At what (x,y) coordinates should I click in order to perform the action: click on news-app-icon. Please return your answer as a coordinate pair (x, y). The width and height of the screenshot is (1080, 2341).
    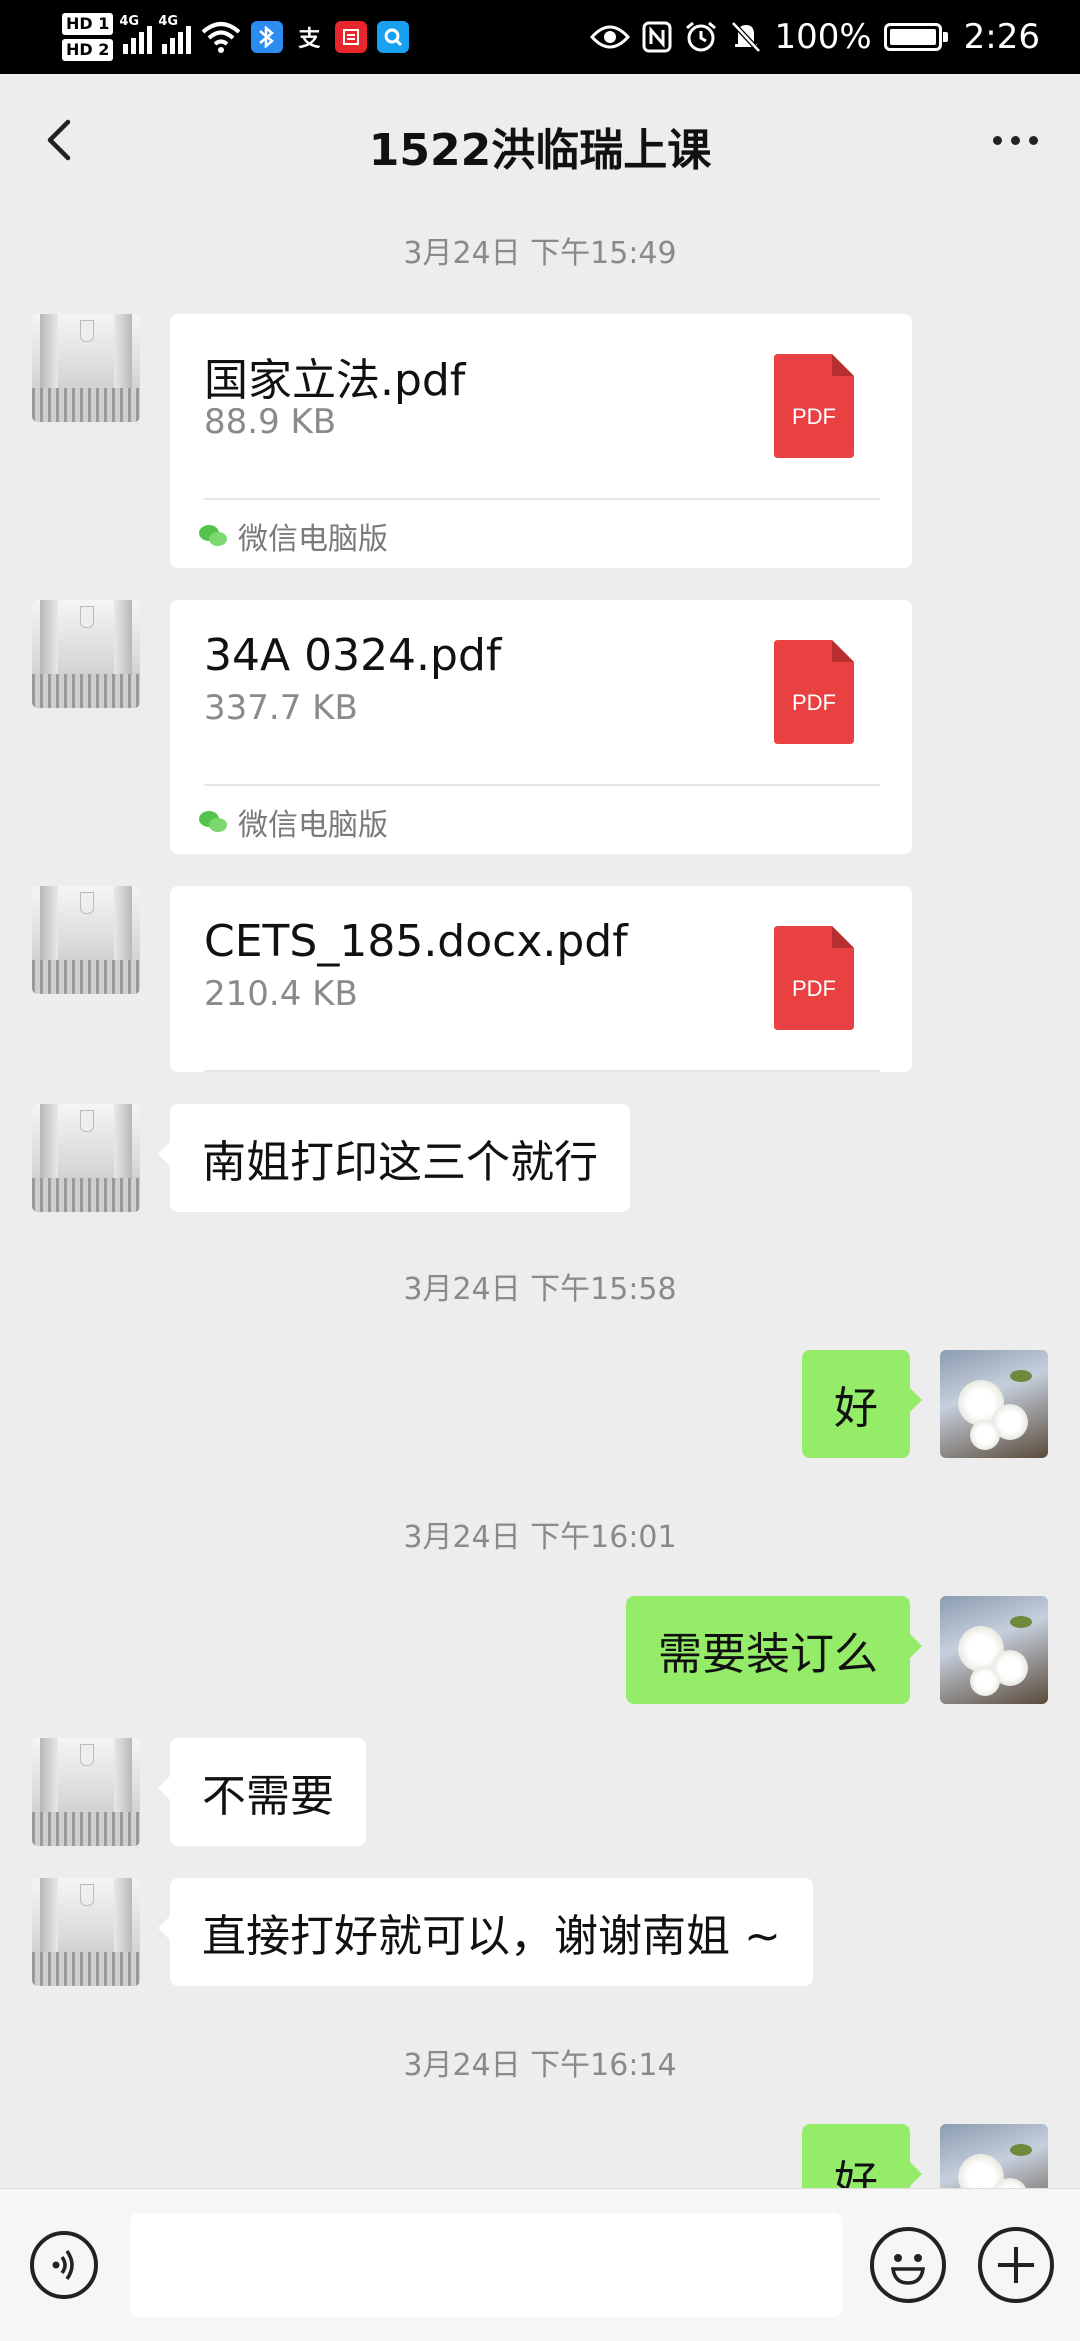
    Looking at the image, I should click on (351, 37).